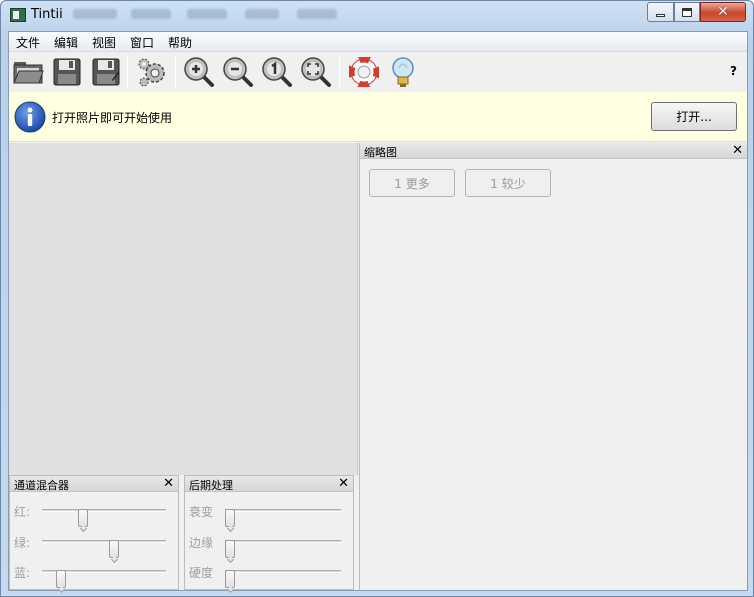  What do you see at coordinates (30, 117) in the screenshot?
I see `info-icon` at bounding box center [30, 117].